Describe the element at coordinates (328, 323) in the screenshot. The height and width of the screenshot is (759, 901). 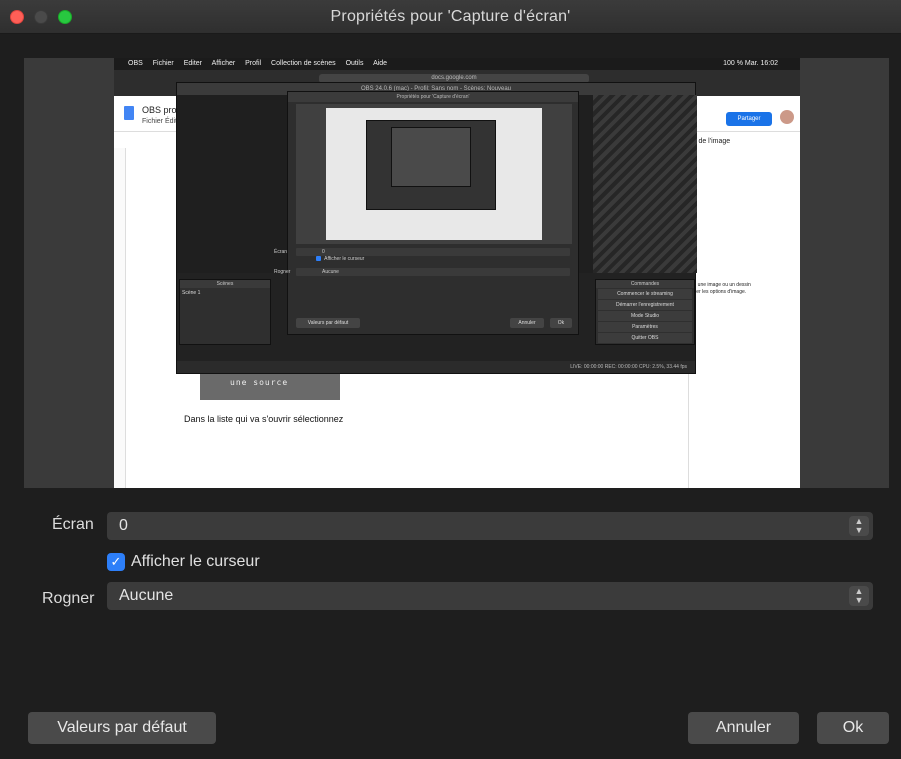
I see `nested-defaults-button: Valeurs par défaut` at that location.